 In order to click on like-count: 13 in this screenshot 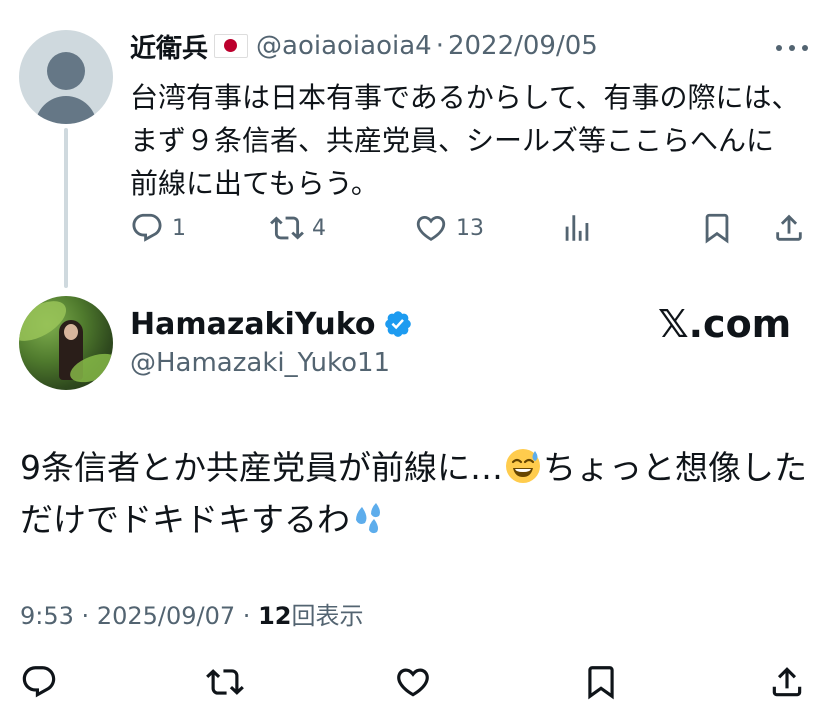, I will do `click(470, 228)`.